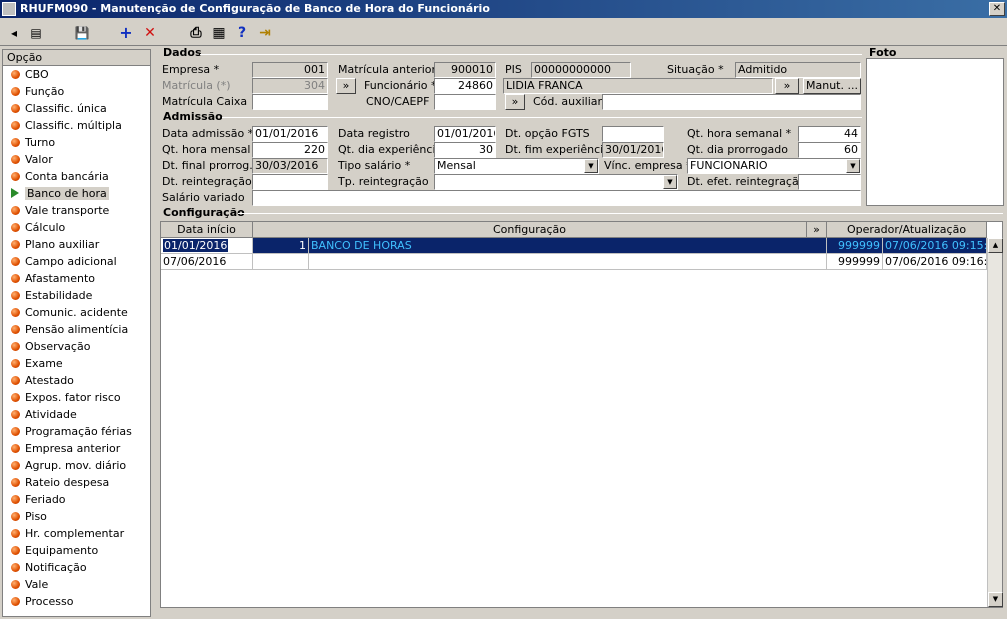  I want to click on option-item: Valor, so click(76, 159).